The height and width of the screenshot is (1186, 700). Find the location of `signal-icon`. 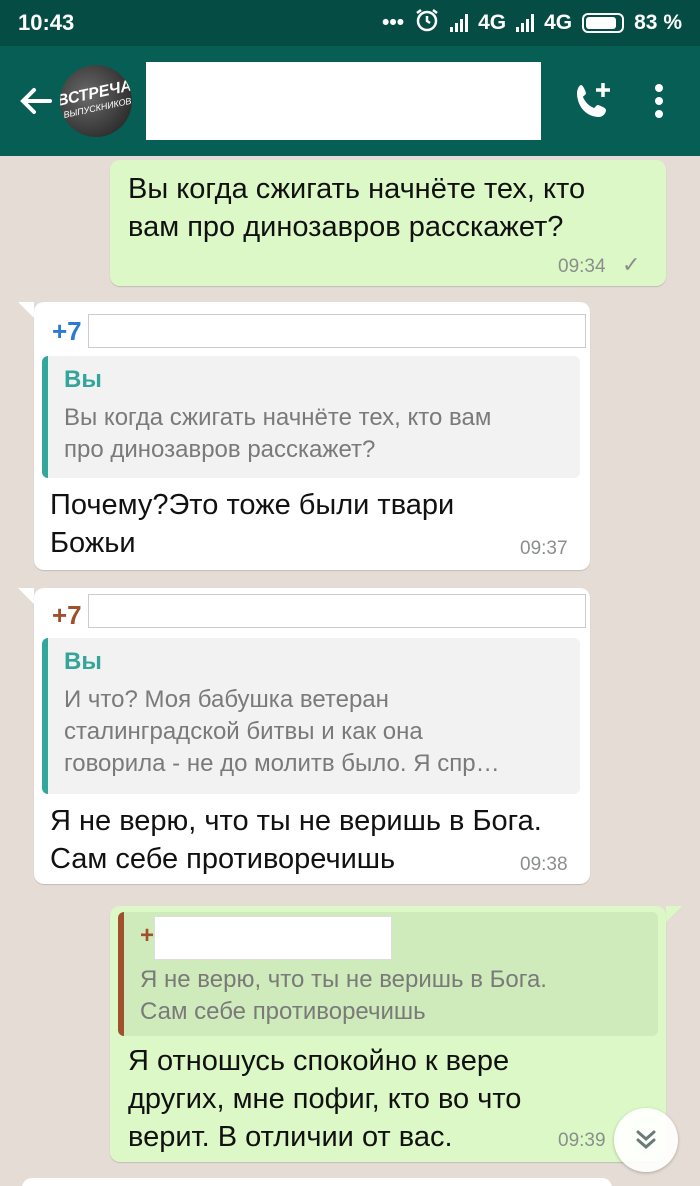

signal-icon is located at coordinates (459, 23).